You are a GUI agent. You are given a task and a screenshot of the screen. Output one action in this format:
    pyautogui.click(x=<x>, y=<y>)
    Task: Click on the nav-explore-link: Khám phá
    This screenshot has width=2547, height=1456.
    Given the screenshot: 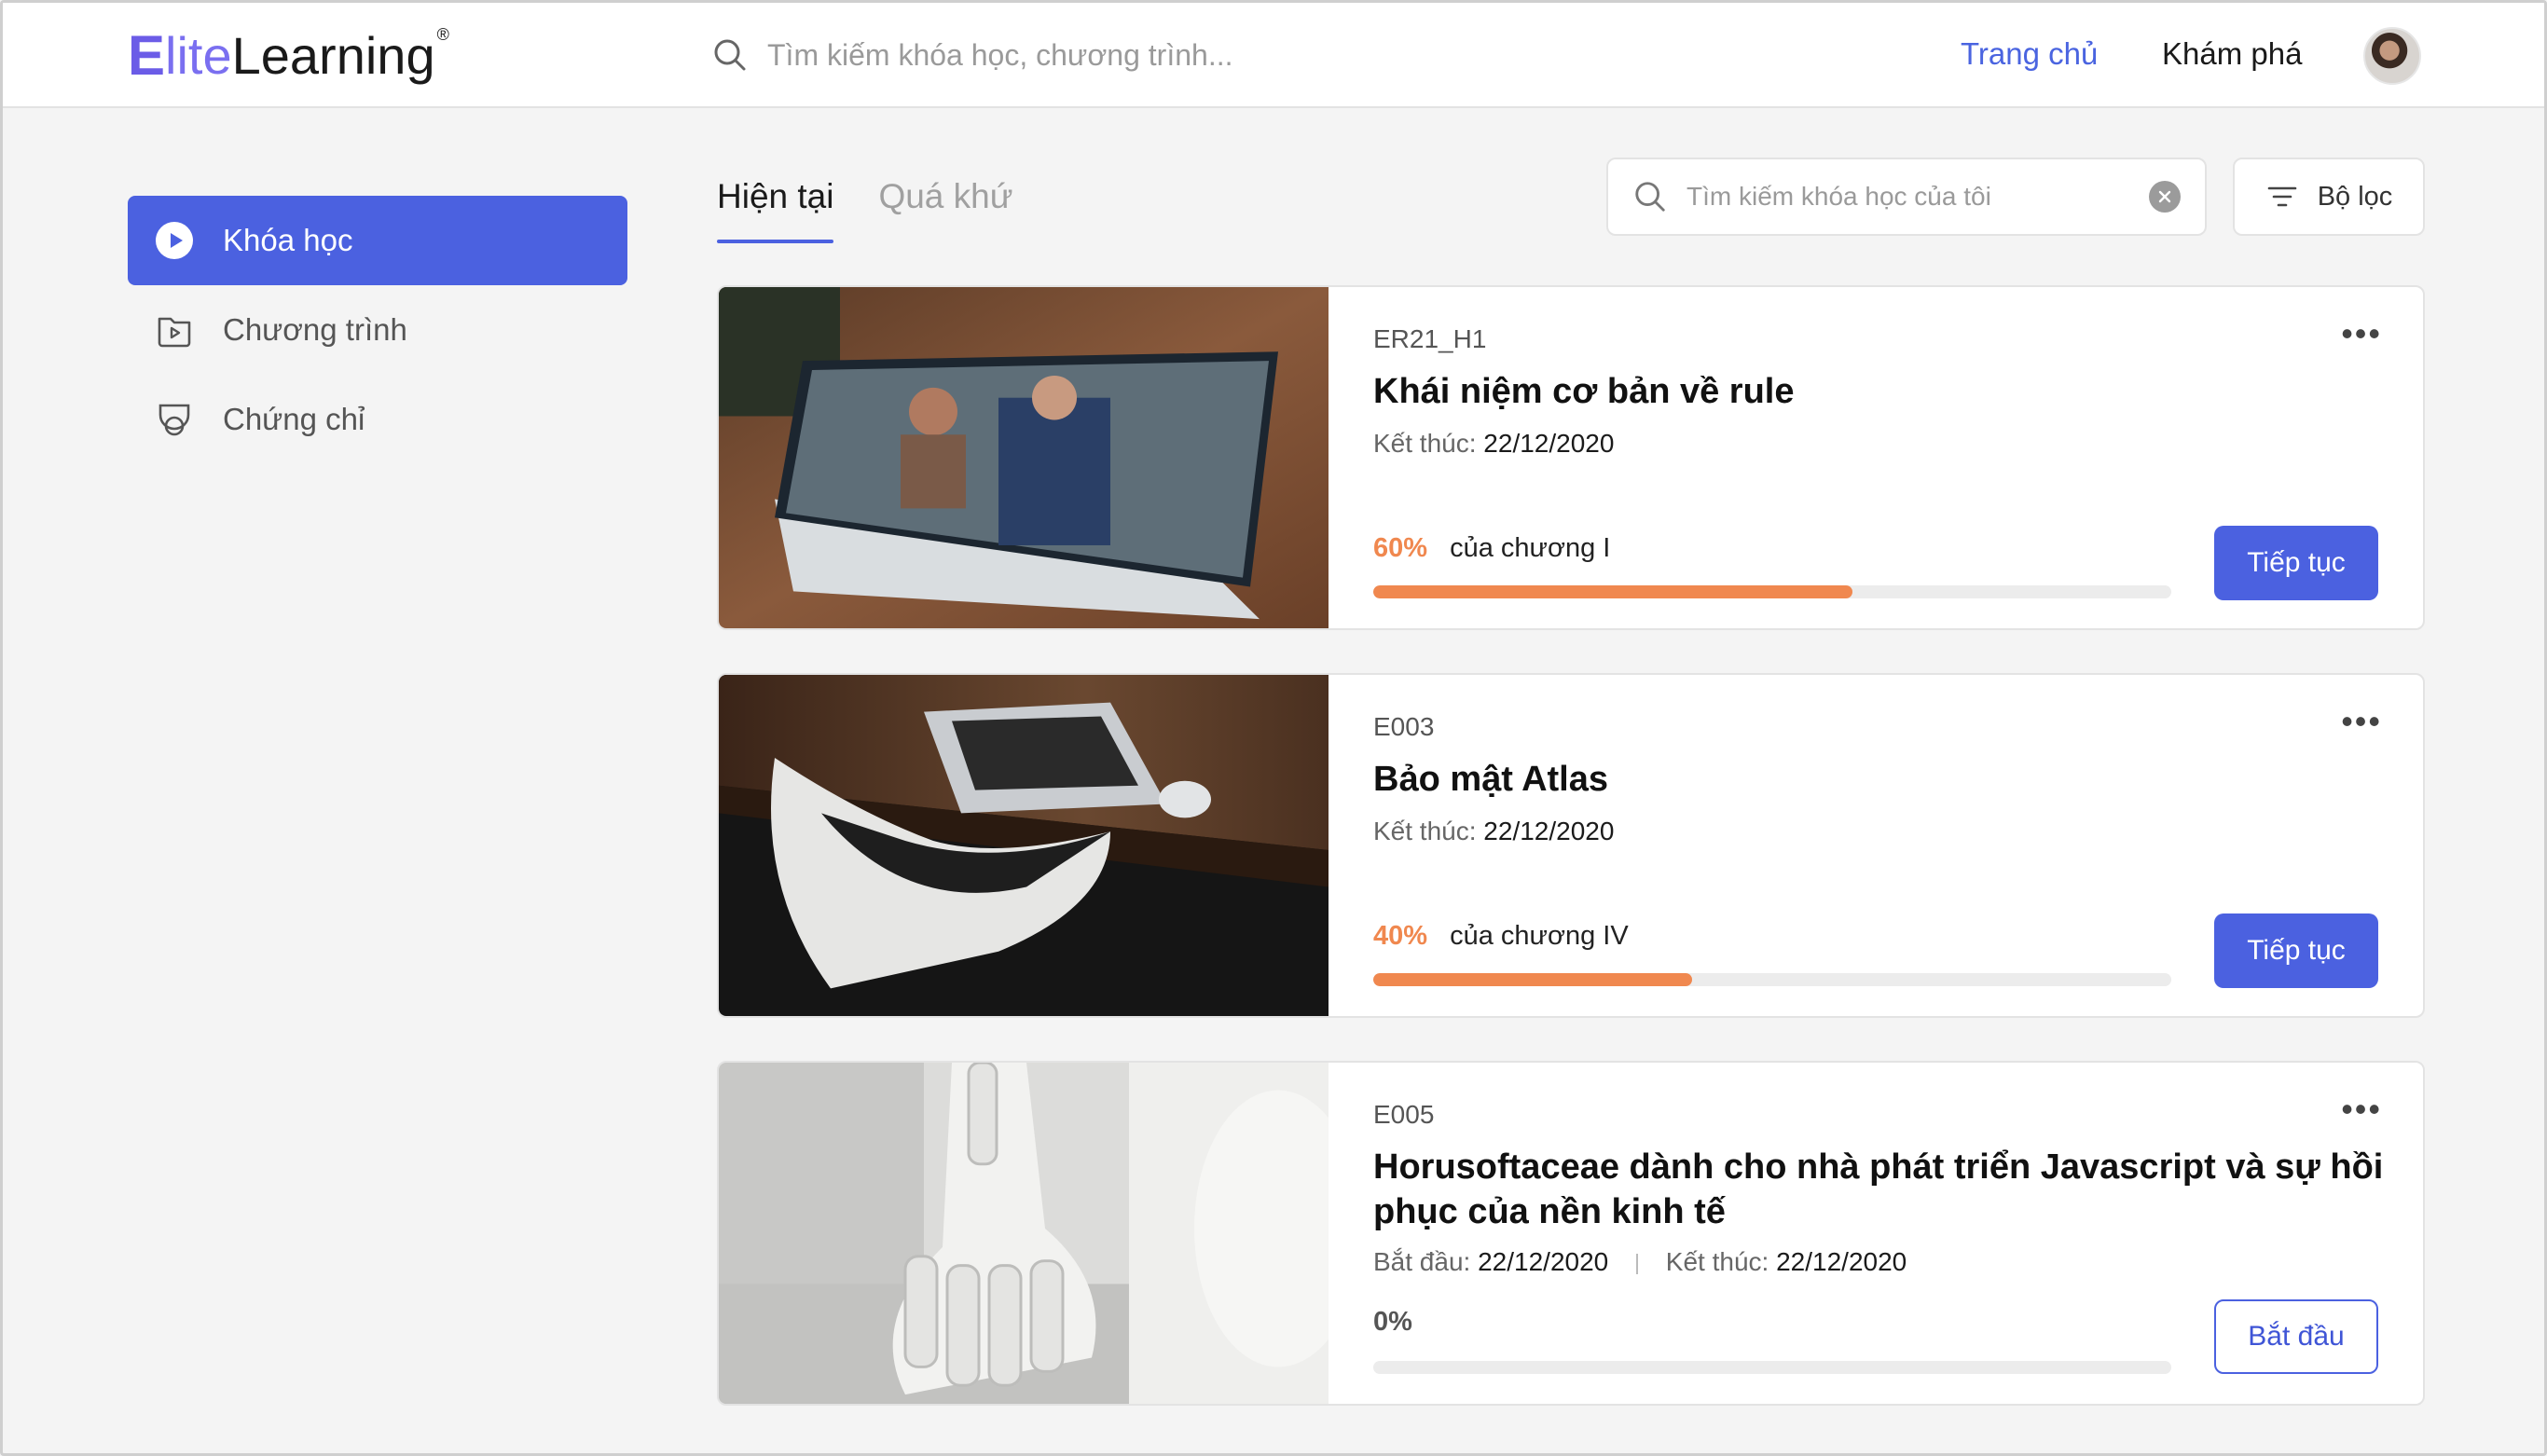 What is the action you would take?
    pyautogui.click(x=2232, y=54)
    